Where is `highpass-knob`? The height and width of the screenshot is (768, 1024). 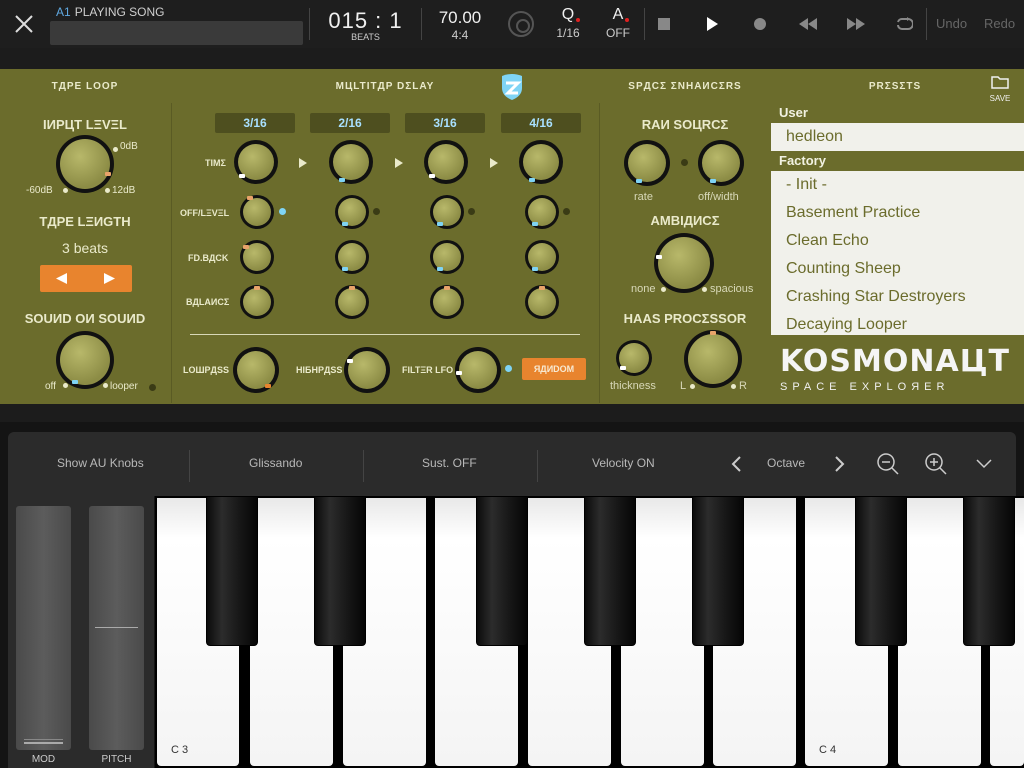
highpass-knob is located at coordinates (367, 370).